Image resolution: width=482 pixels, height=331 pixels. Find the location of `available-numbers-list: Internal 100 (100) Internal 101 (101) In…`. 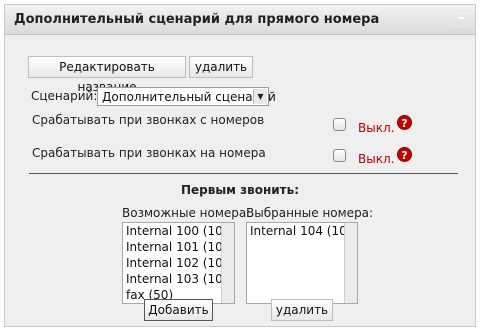

available-numbers-list: Internal 100 (100) Internal 101 (101) In… is located at coordinates (178, 263).